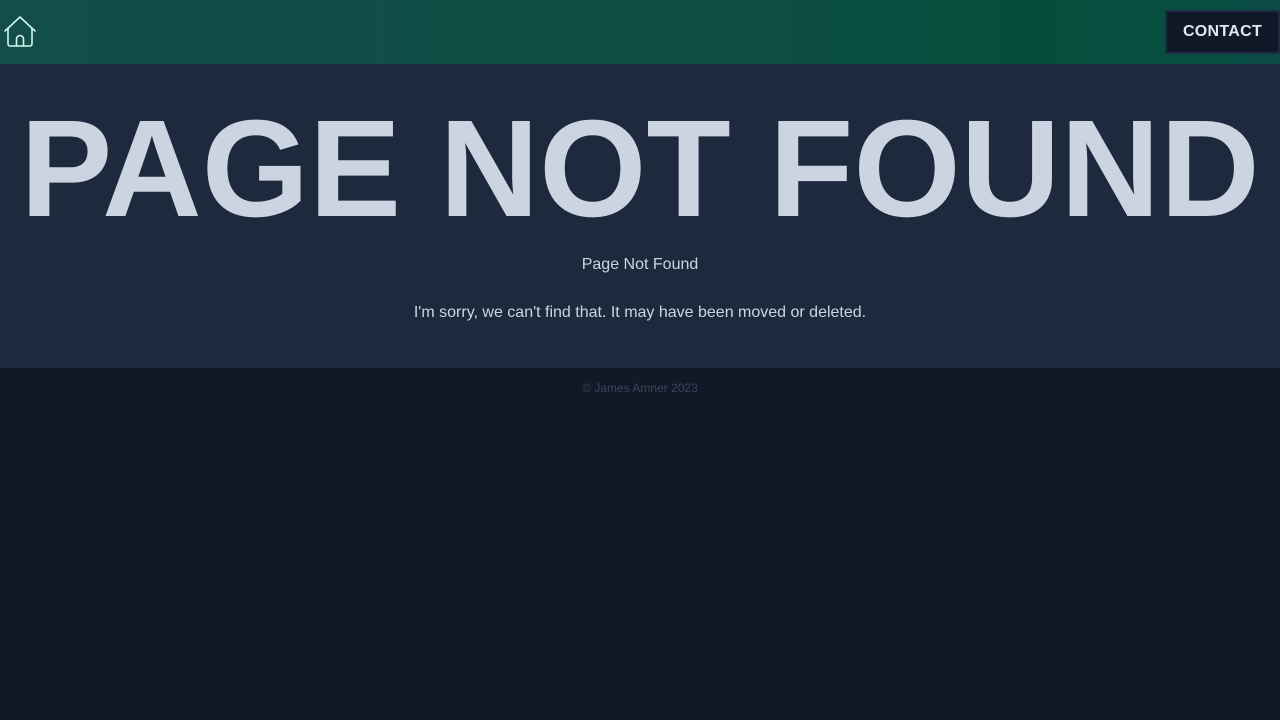  I want to click on home-icon, so click(20, 32).